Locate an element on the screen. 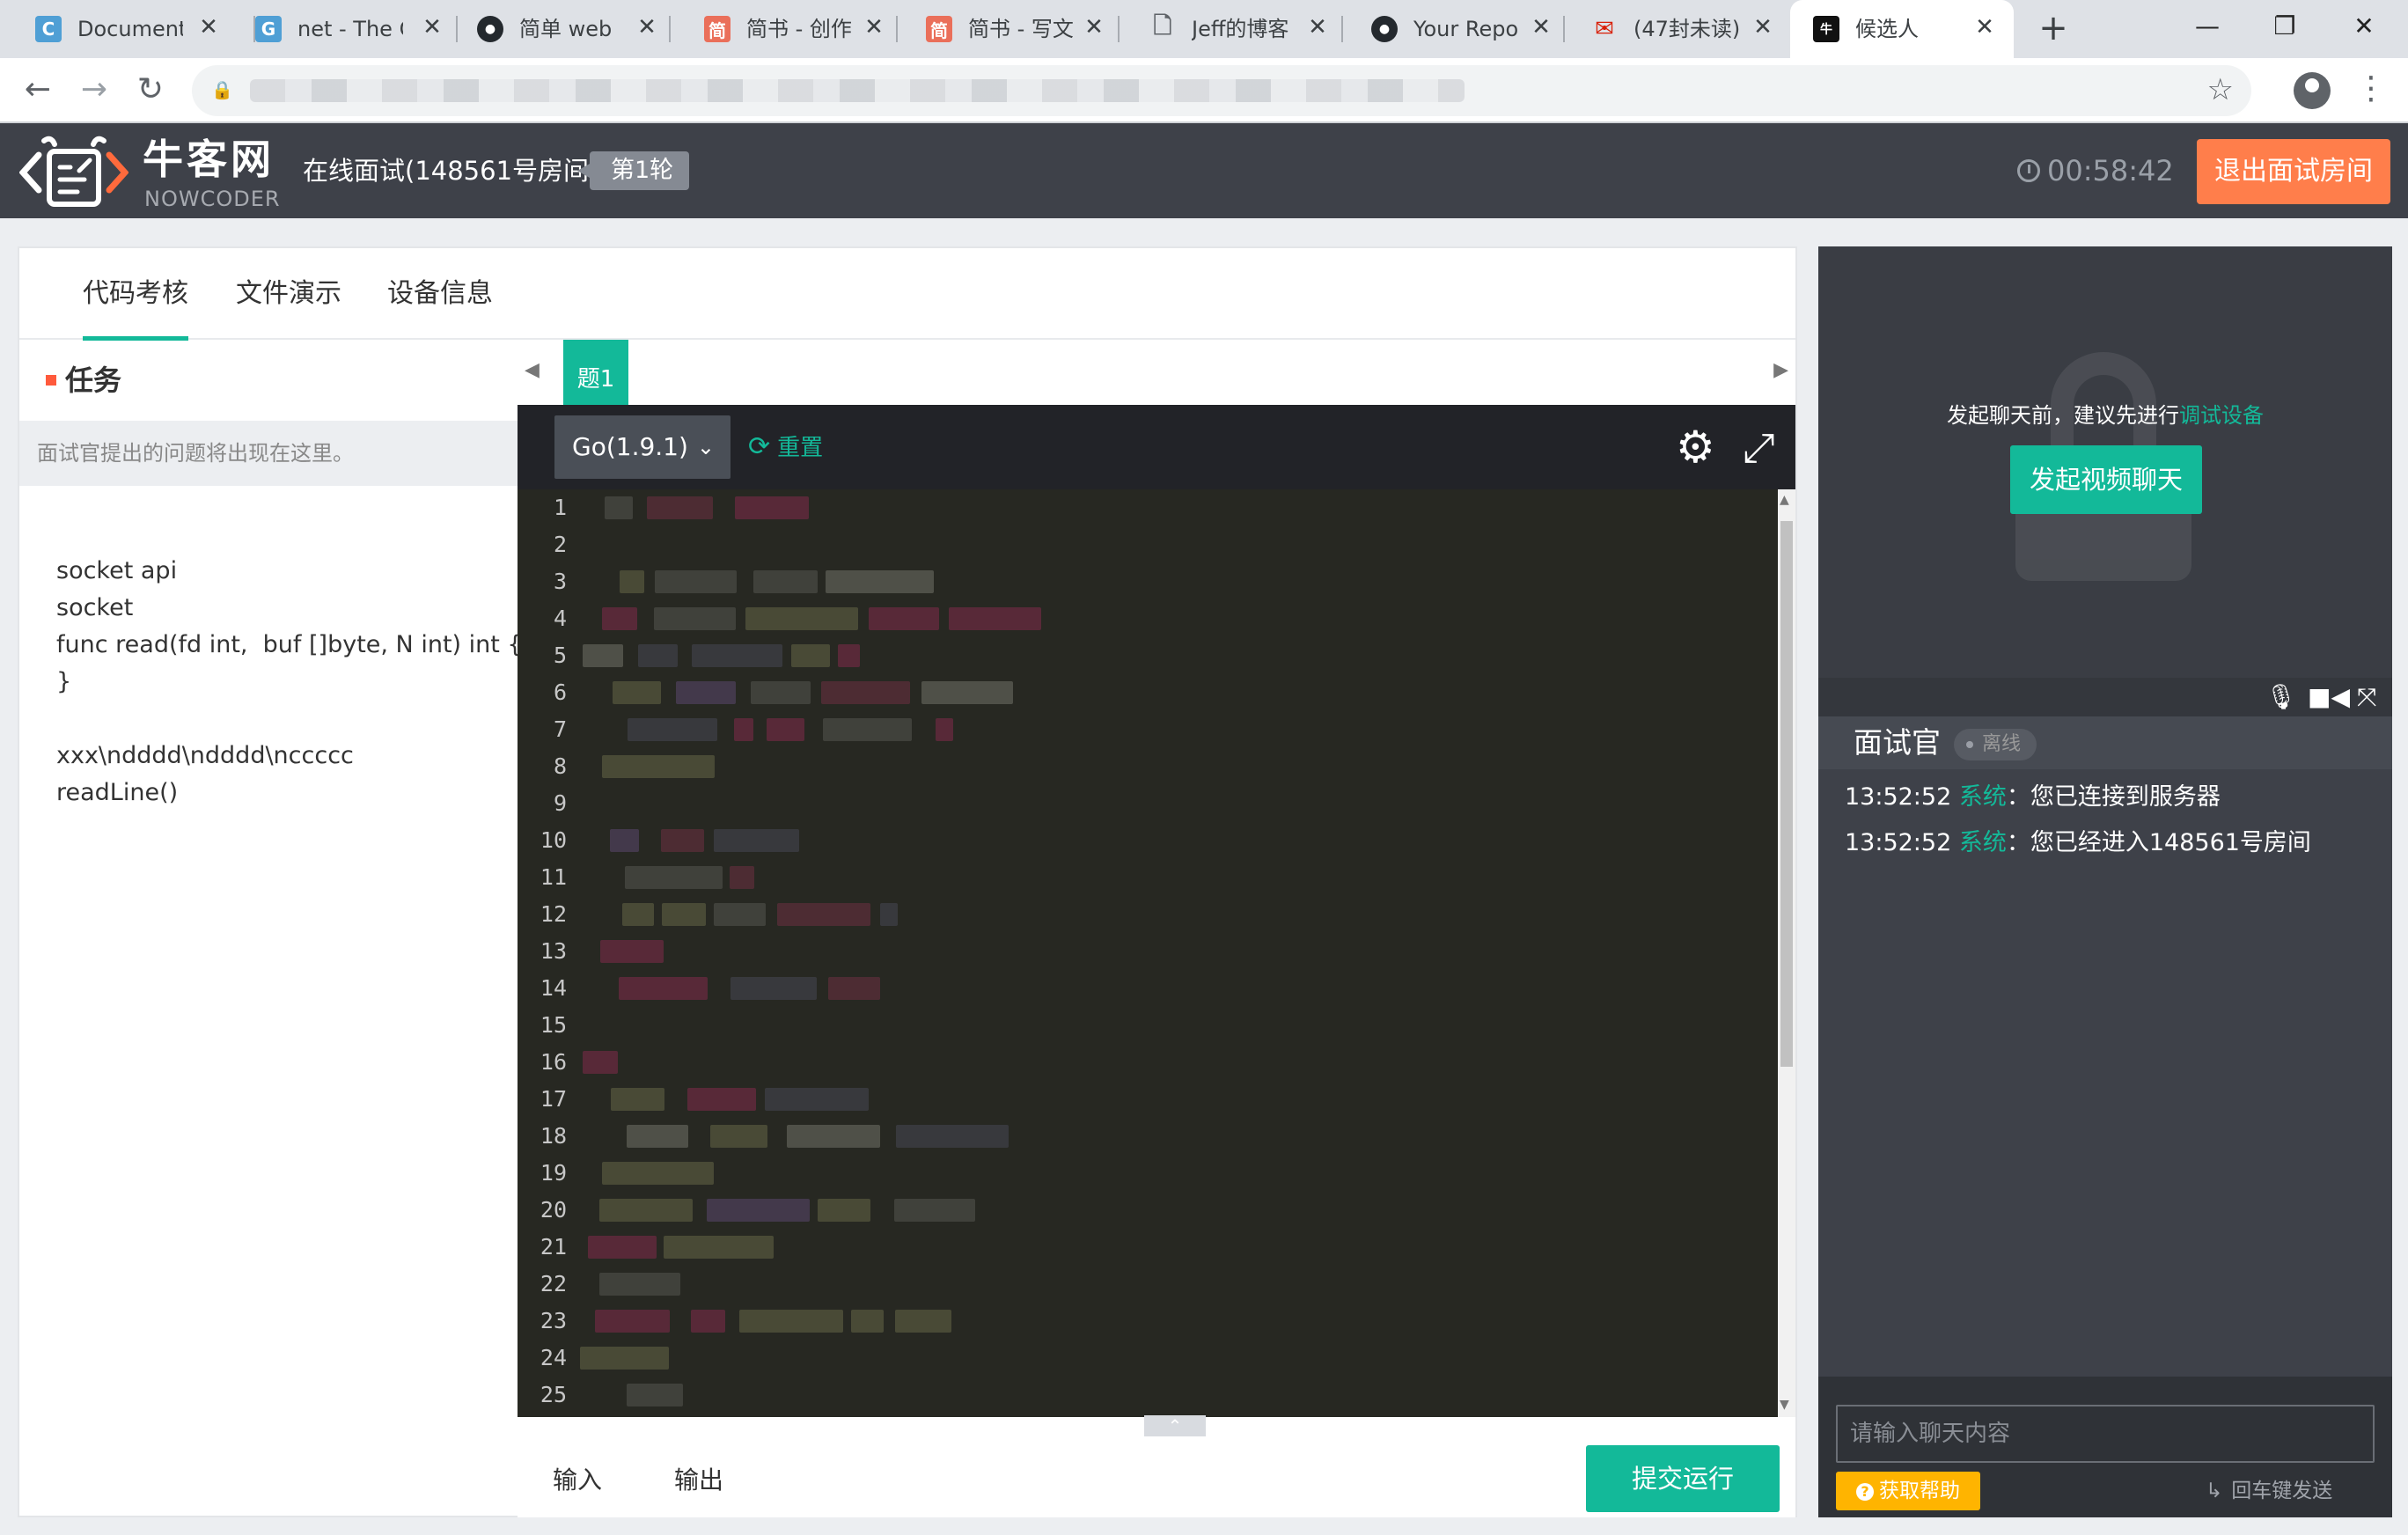 Image resolution: width=2408 pixels, height=1535 pixels. browser-tab-1: C Document ✕ is located at coordinates (127, 29).